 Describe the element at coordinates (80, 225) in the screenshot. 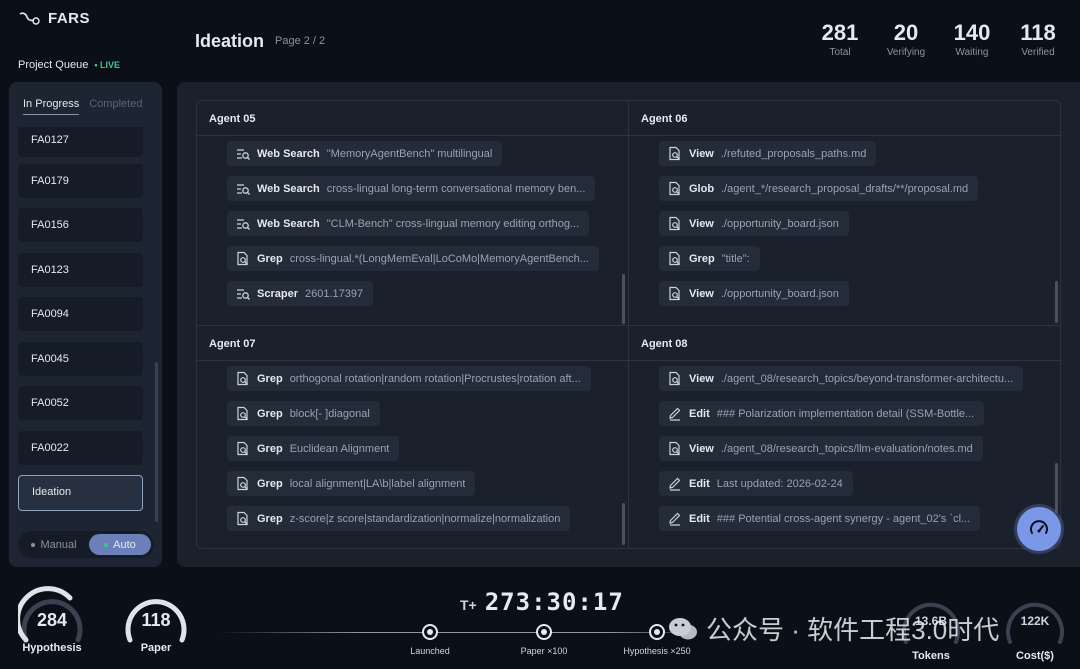

I see `queue-item: FA0156` at that location.